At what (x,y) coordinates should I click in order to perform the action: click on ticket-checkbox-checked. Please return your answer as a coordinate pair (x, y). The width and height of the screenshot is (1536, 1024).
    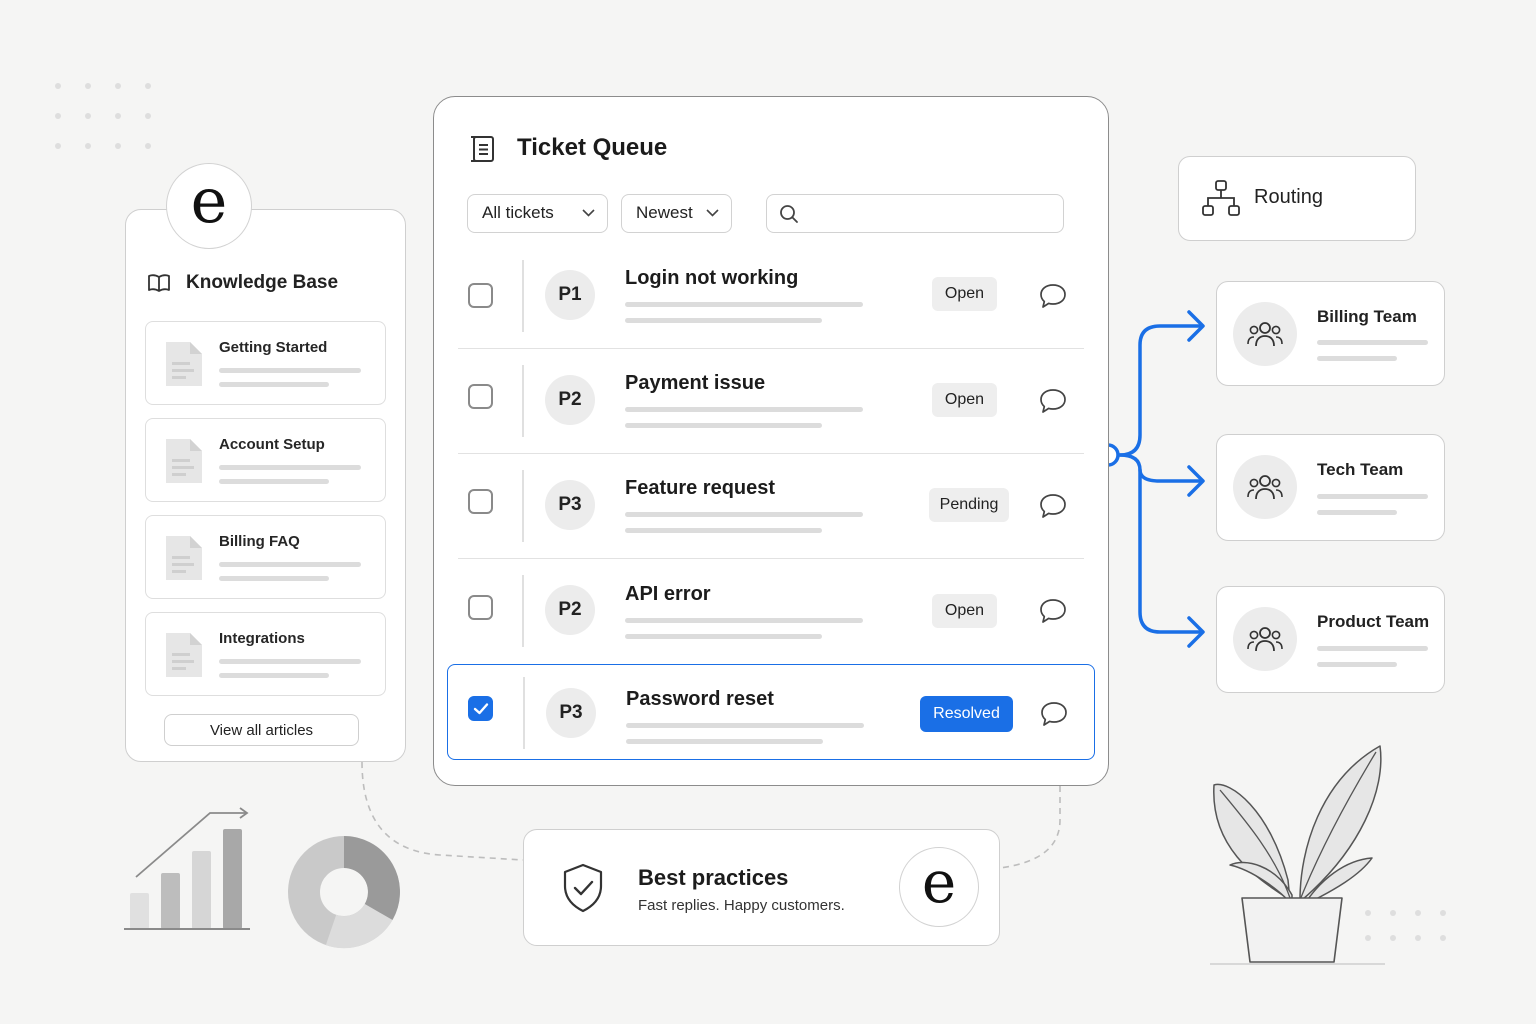
    Looking at the image, I should click on (480, 708).